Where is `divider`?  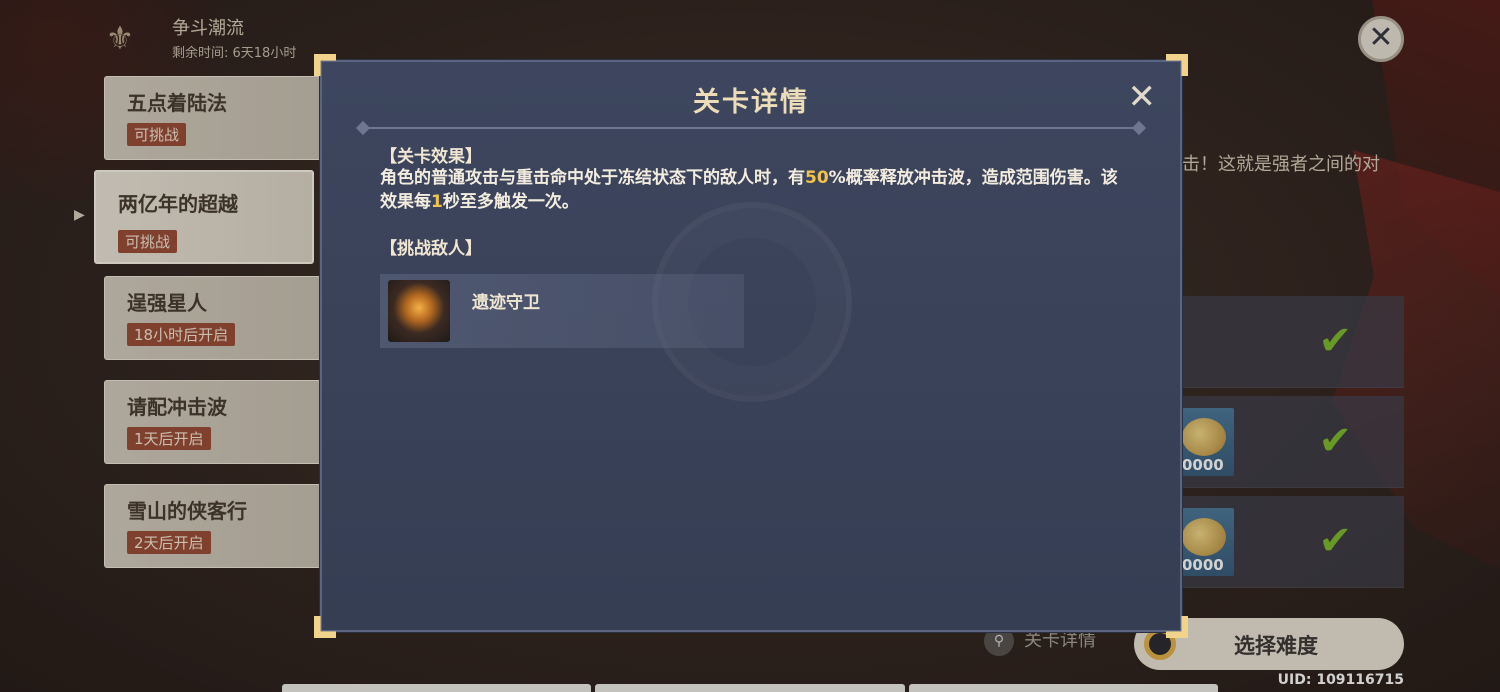
divider is located at coordinates (751, 128).